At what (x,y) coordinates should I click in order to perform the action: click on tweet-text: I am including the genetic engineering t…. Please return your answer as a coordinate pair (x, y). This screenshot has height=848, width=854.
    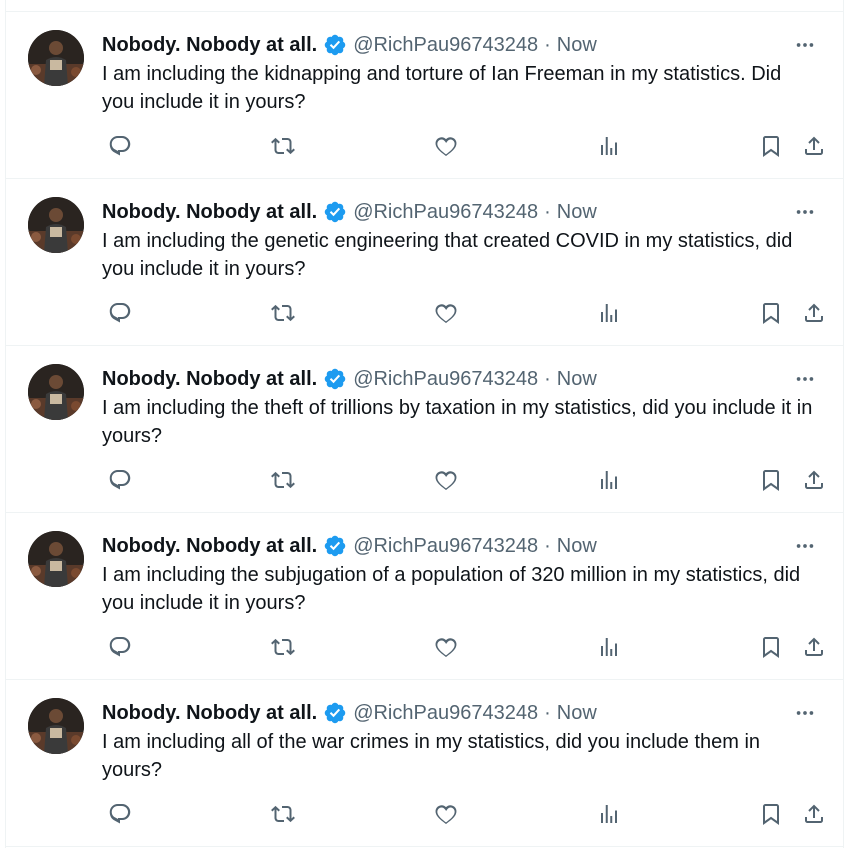
    Looking at the image, I should click on (447, 255).